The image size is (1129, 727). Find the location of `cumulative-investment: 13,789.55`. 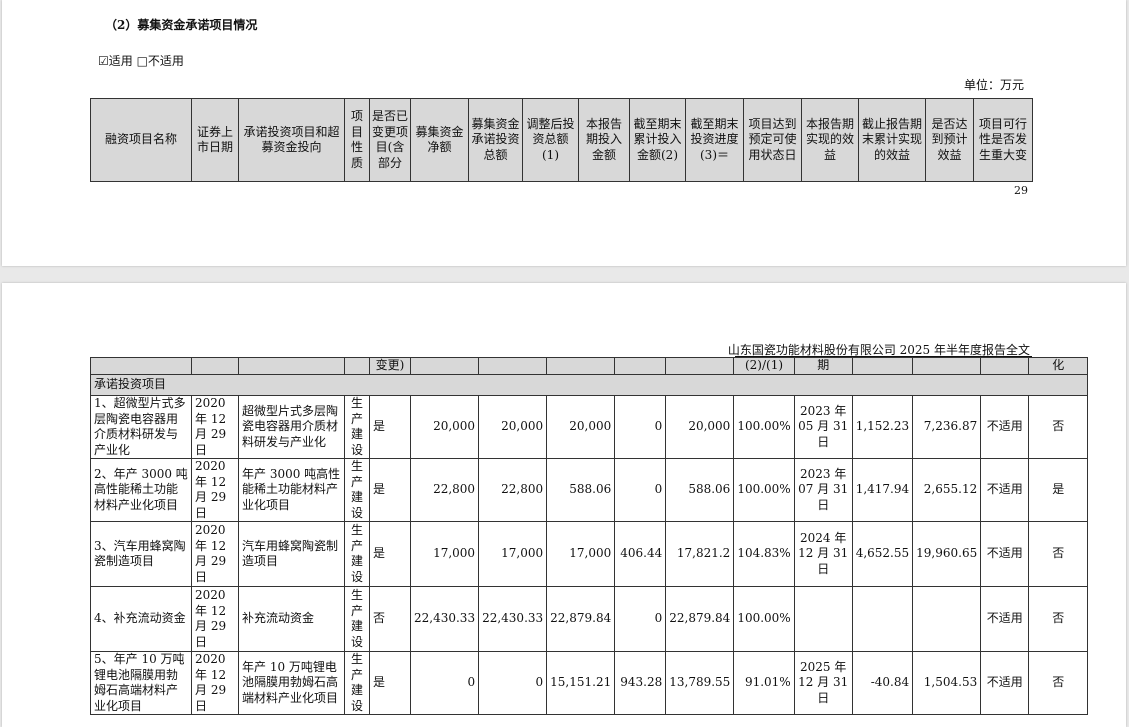

cumulative-investment: 13,789.55 is located at coordinates (700, 683).